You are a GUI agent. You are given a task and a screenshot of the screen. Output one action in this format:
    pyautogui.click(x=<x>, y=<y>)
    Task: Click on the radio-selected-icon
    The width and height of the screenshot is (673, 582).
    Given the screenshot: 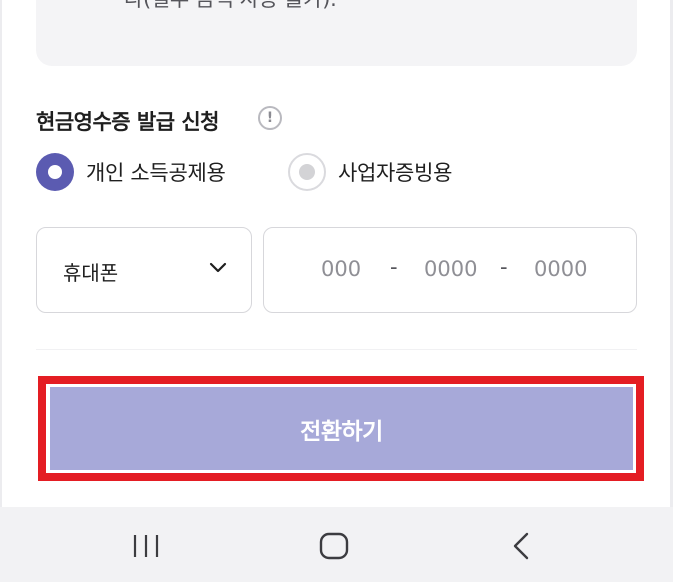 What is the action you would take?
    pyautogui.click(x=55, y=172)
    